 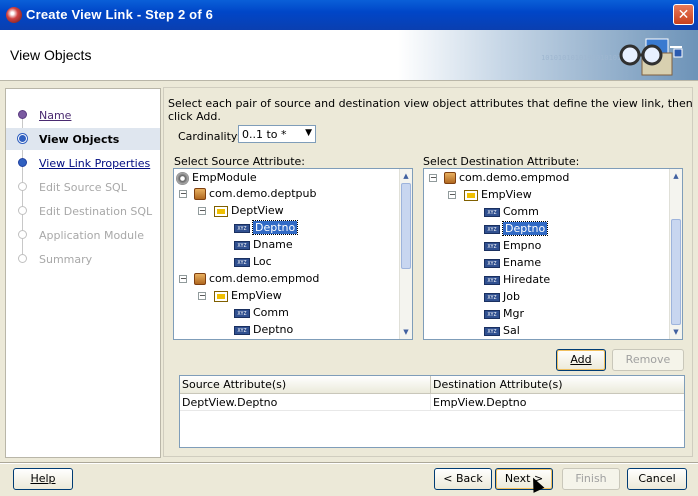 I want to click on step-edit-source-sql: Edit Source SQL, so click(x=83, y=187).